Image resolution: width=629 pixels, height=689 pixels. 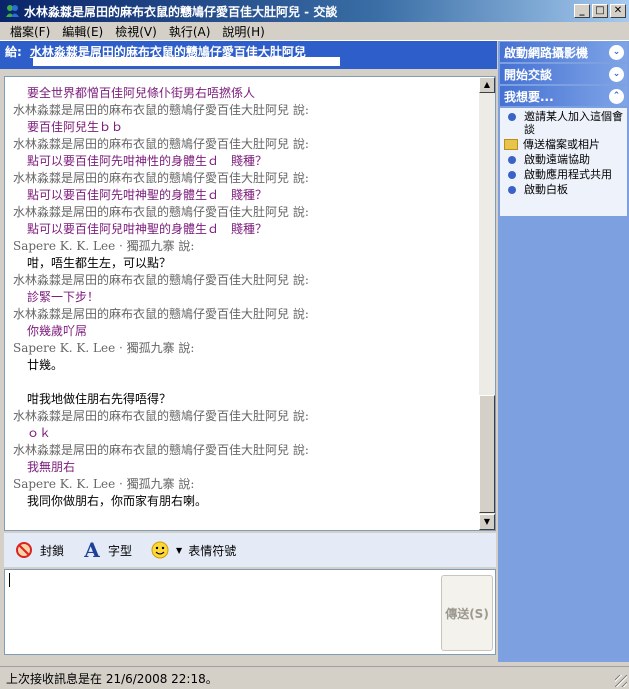 I want to click on want-header: 我想要... ⌃, so click(x=563, y=96).